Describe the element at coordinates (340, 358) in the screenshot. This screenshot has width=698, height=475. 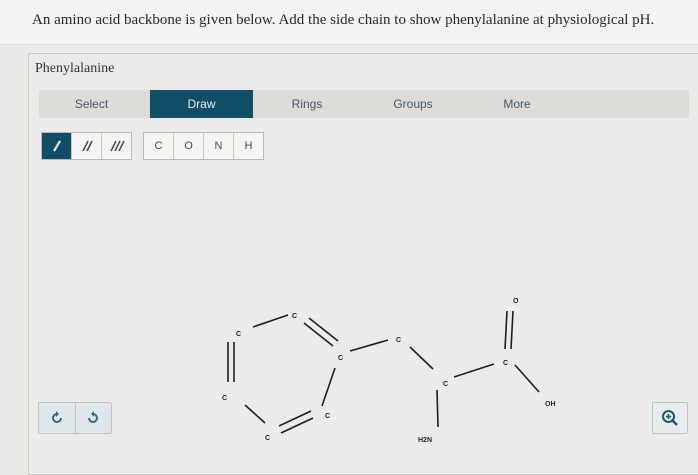
I see `atom-ring-upper-right: C` at that location.